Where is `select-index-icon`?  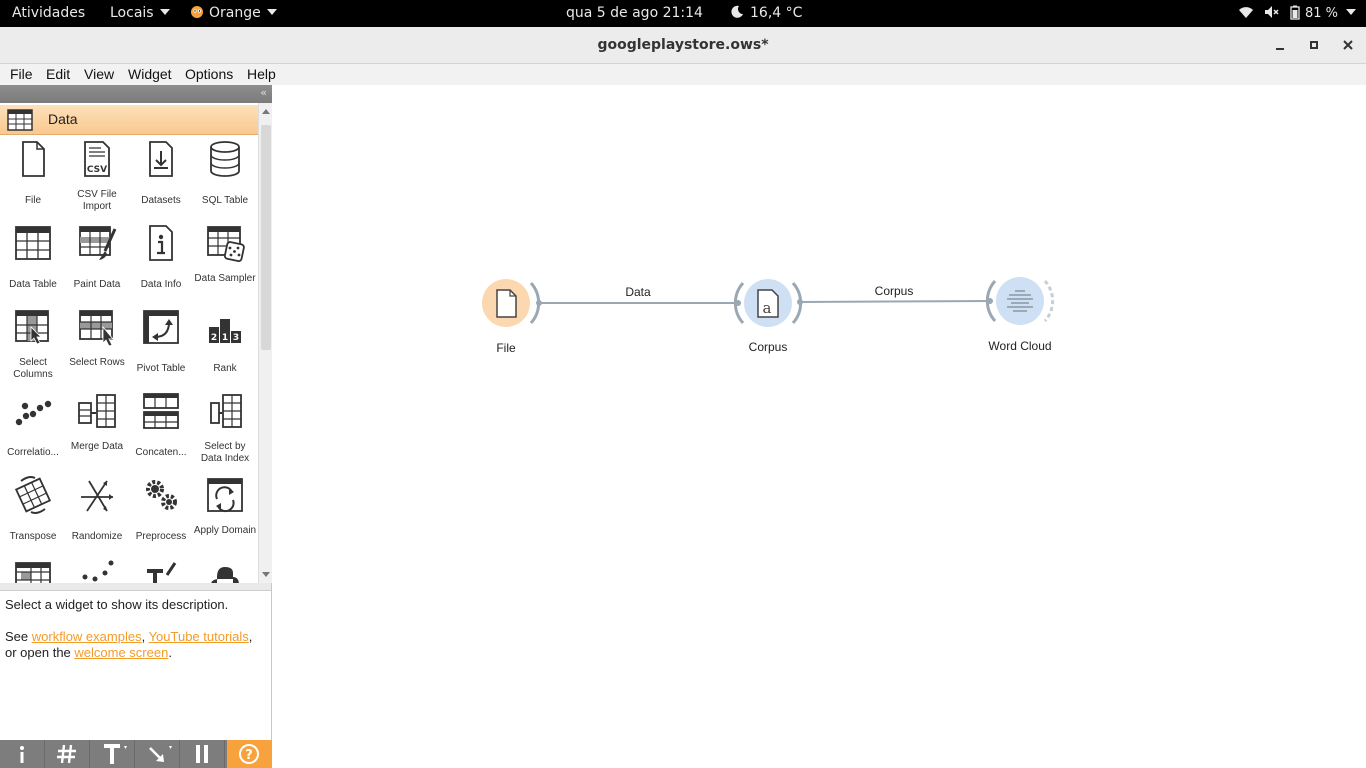
select-index-icon is located at coordinates (226, 411).